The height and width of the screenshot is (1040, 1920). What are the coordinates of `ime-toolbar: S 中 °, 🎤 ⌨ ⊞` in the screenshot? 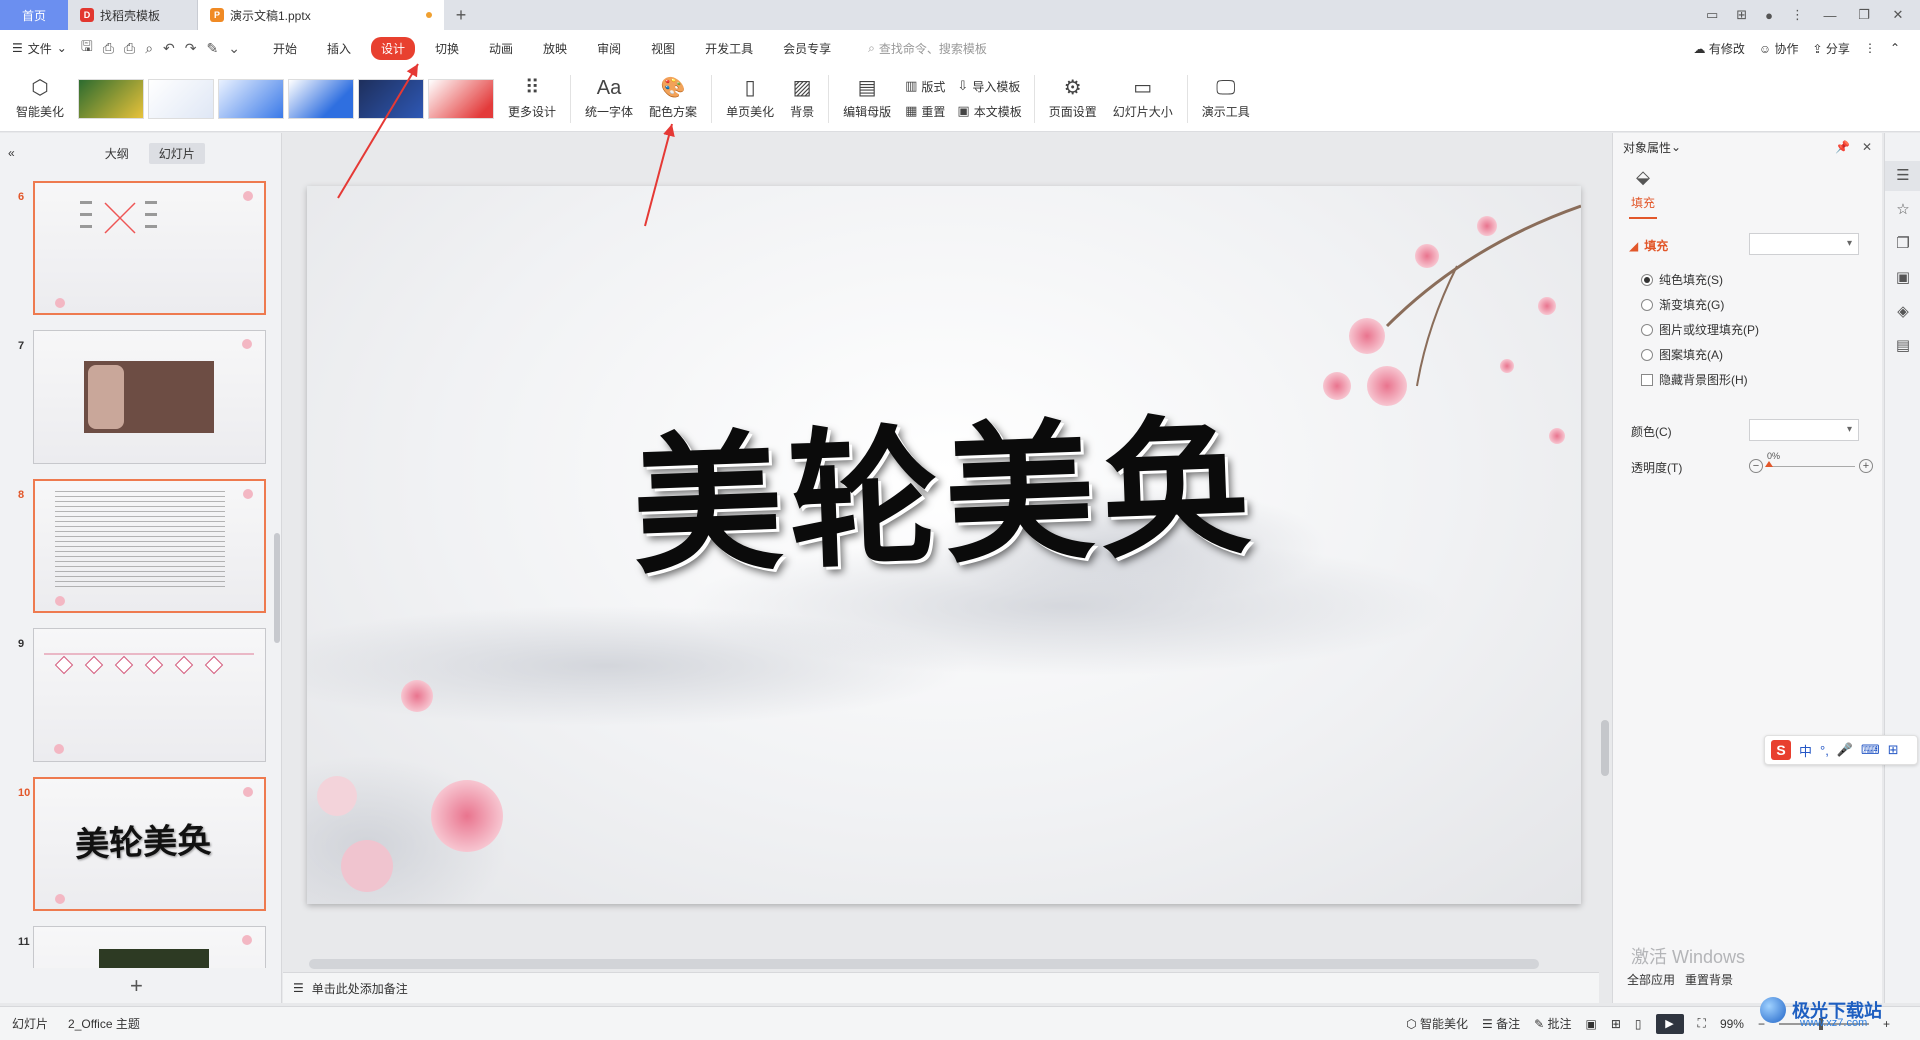 It's located at (1841, 750).